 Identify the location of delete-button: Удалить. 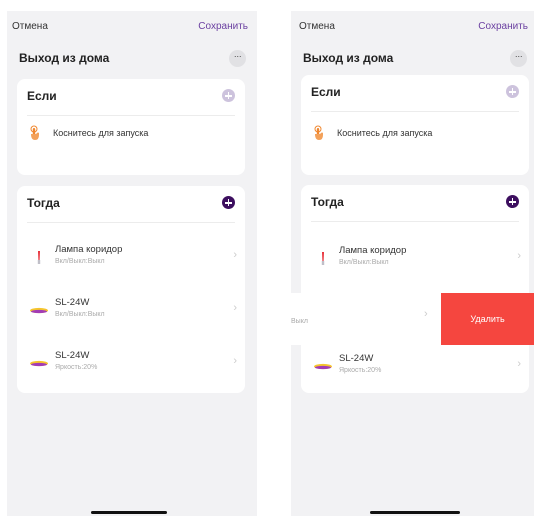
(487, 319).